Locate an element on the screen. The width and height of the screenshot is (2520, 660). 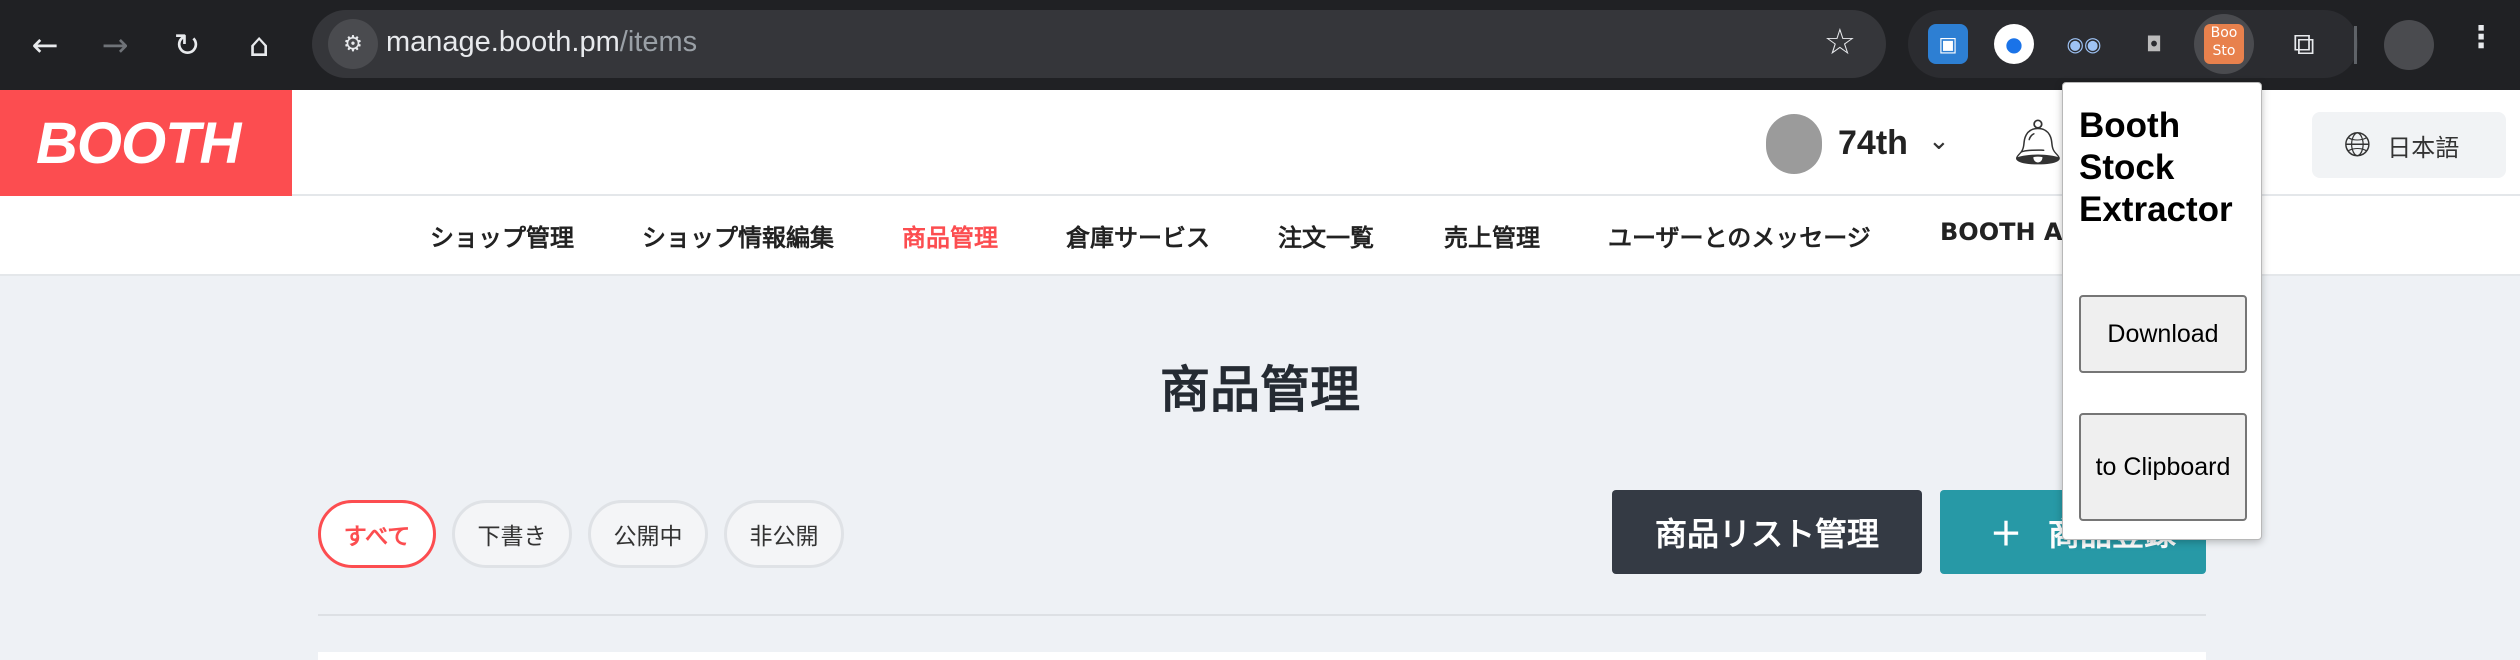
puzzle-extensions-icon: ⧉ is located at coordinates (2304, 44).